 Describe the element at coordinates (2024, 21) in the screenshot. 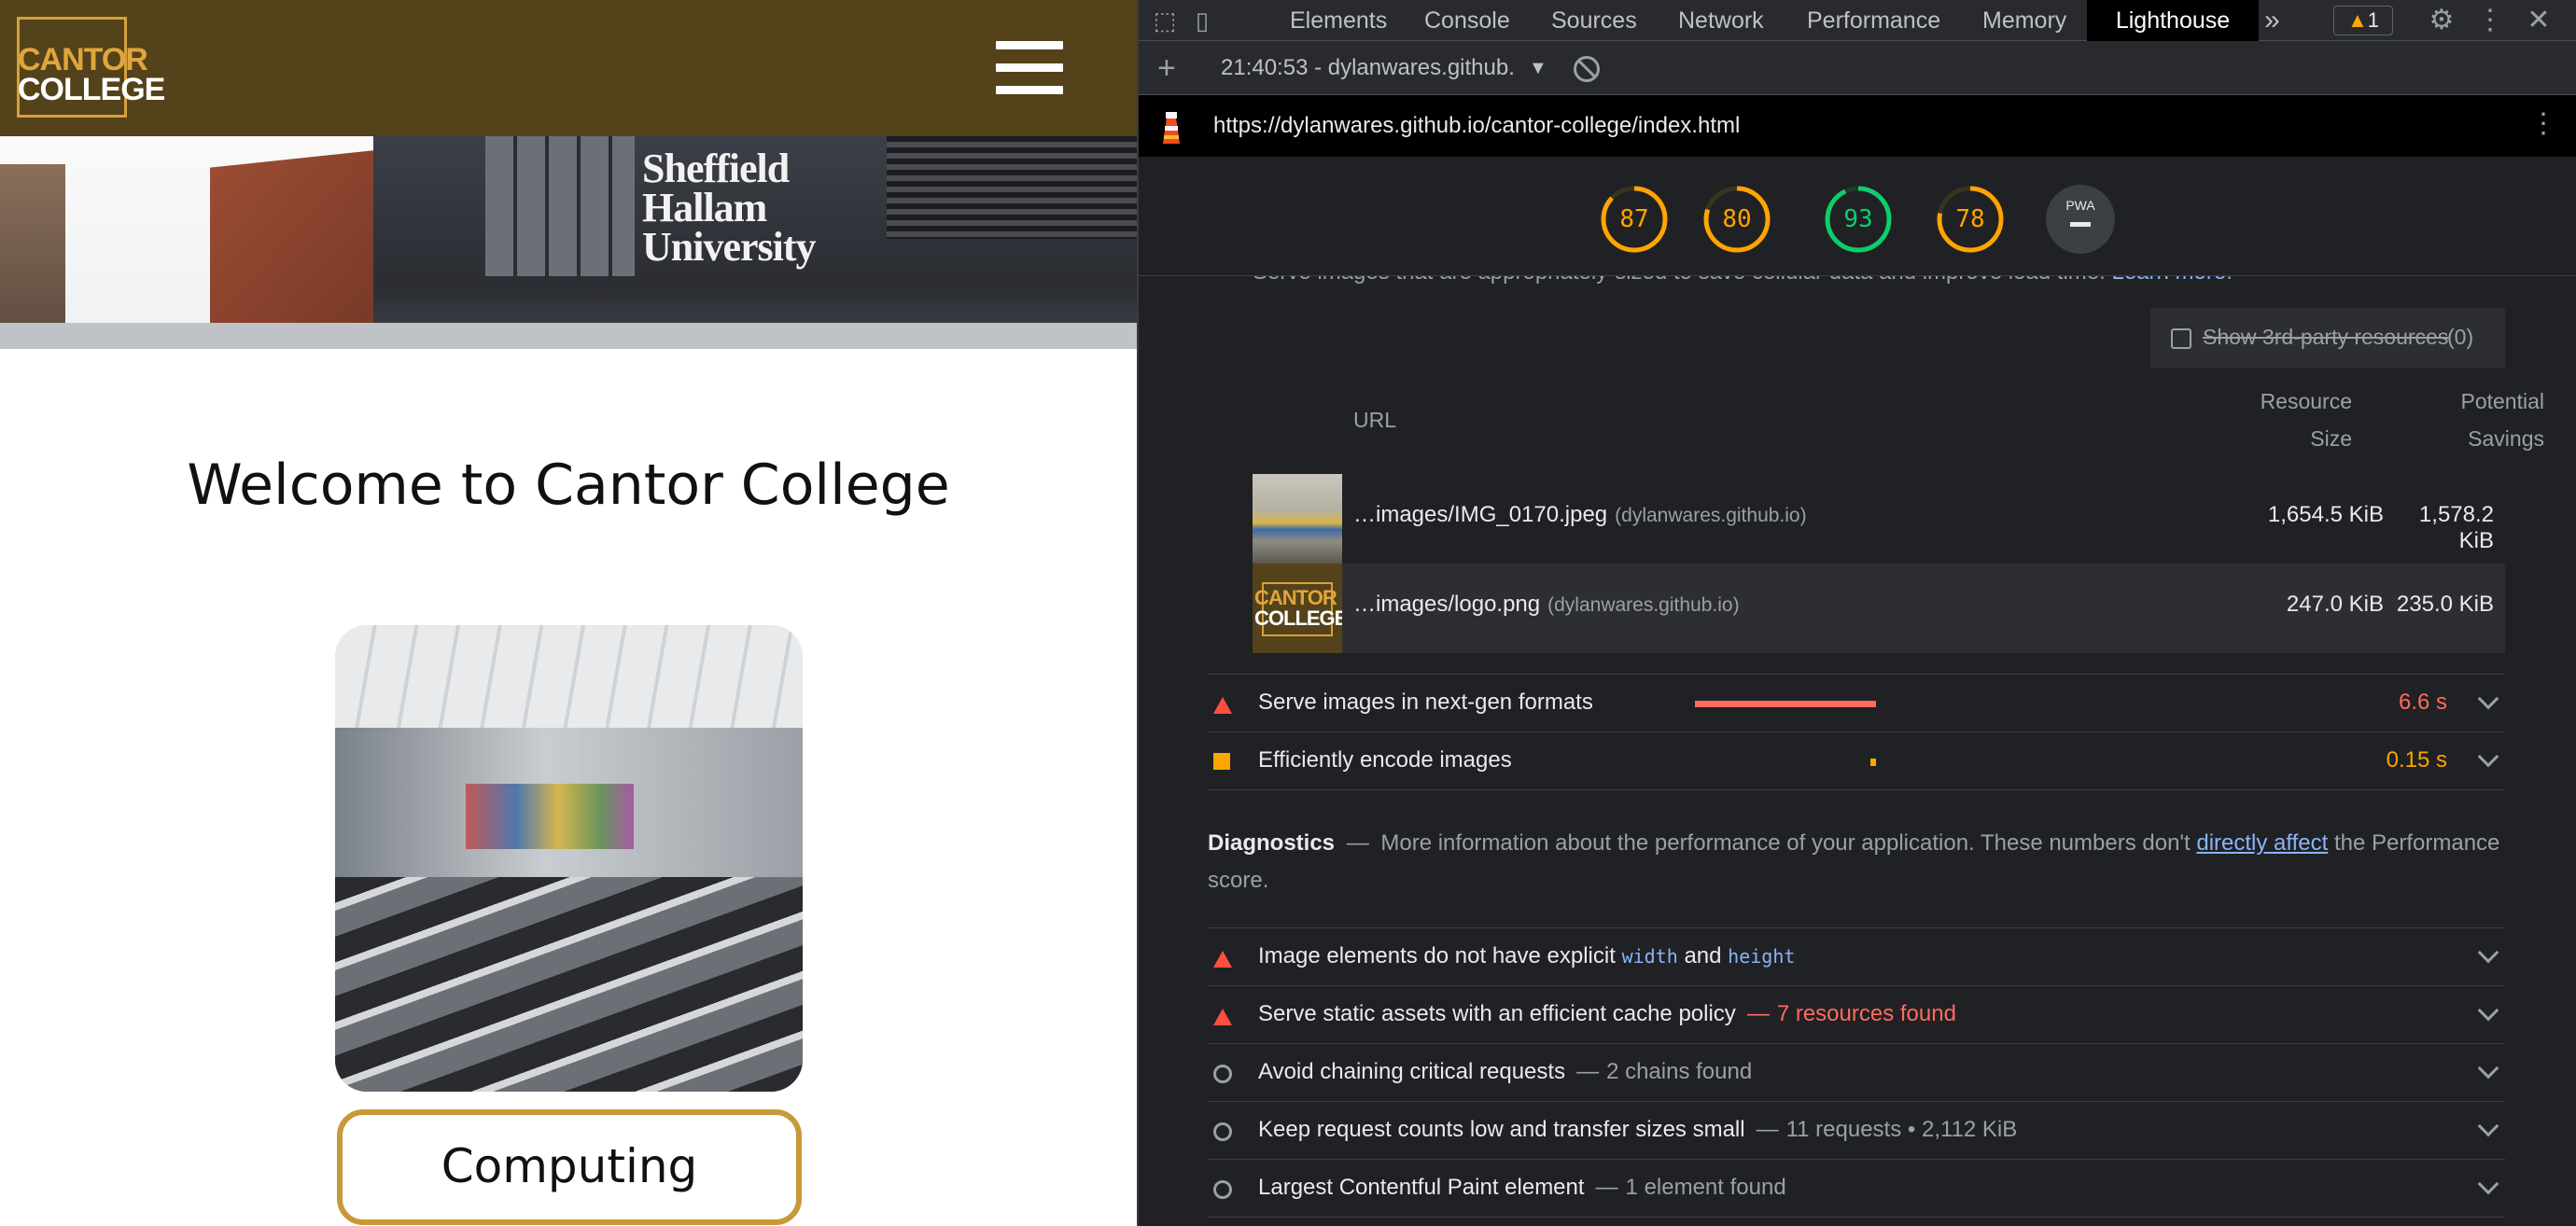

I see `tab-memory: Memory` at that location.